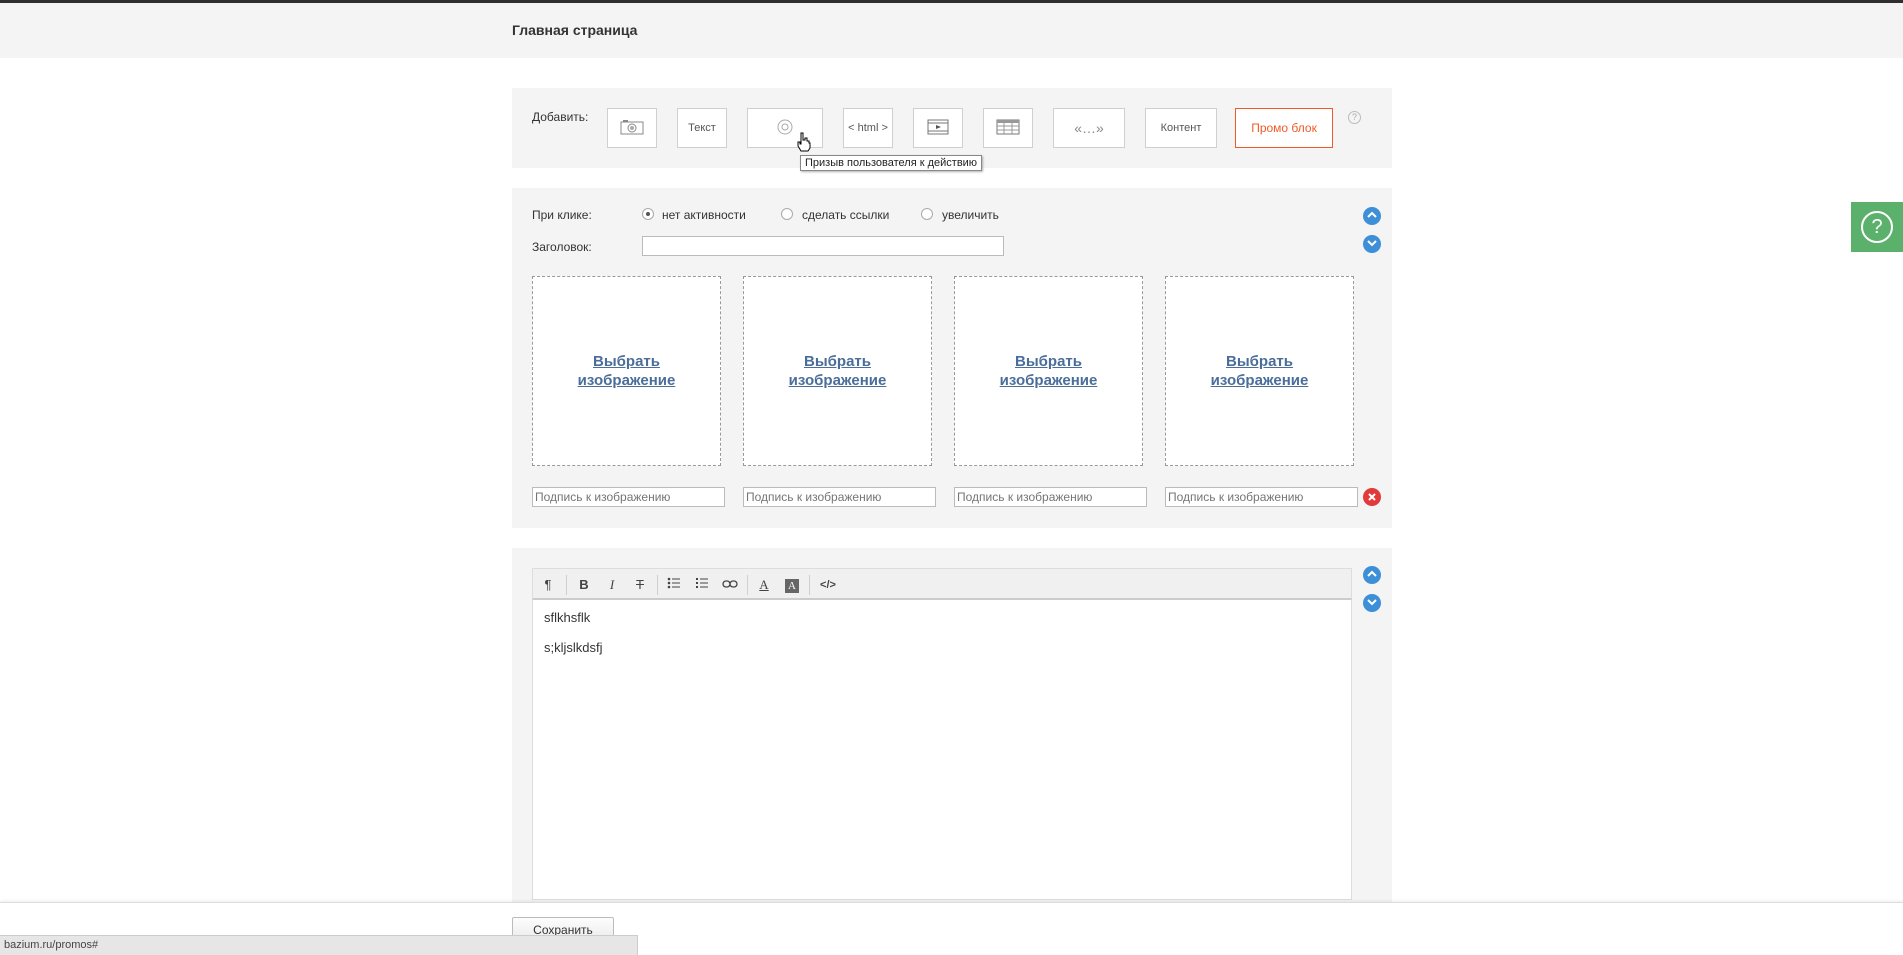 The image size is (1903, 955). I want to click on close-icon, so click(1372, 497).